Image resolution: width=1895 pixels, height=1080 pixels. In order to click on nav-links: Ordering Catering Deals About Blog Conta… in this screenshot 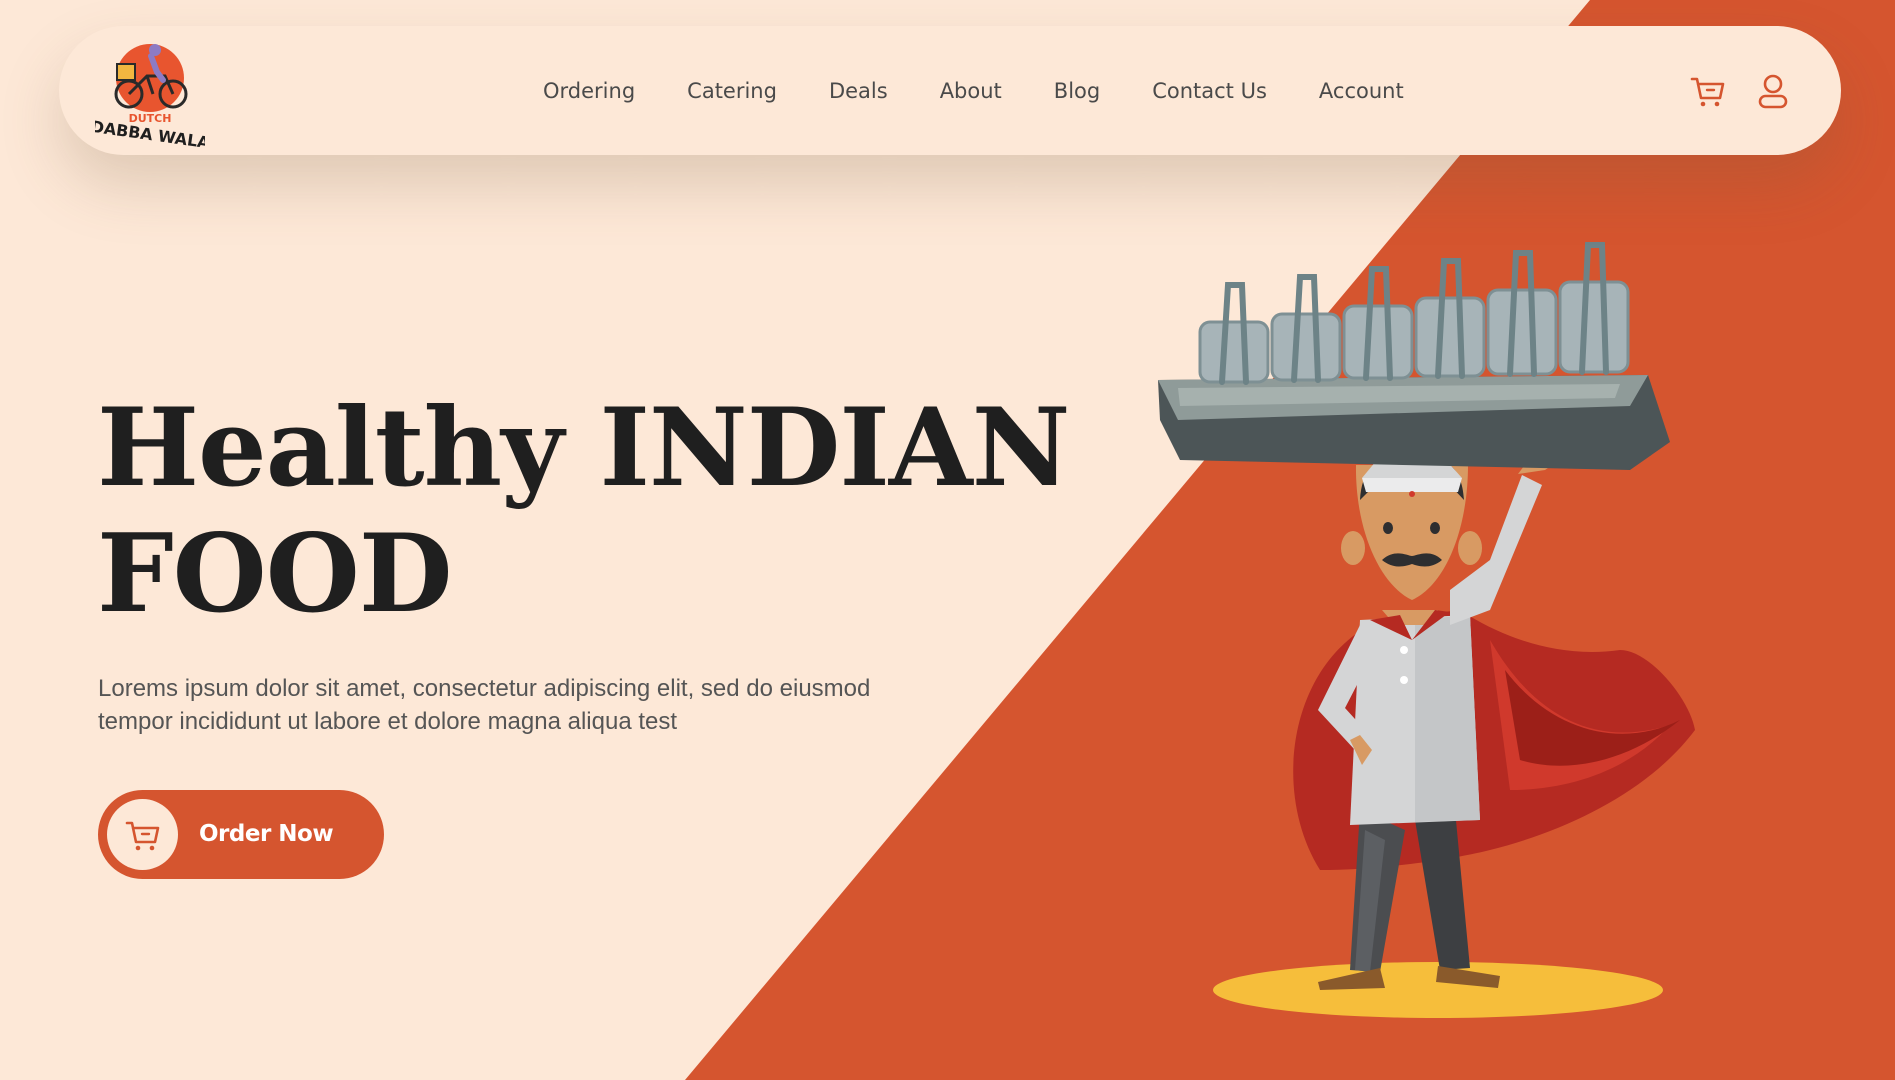, I will do `click(973, 90)`.